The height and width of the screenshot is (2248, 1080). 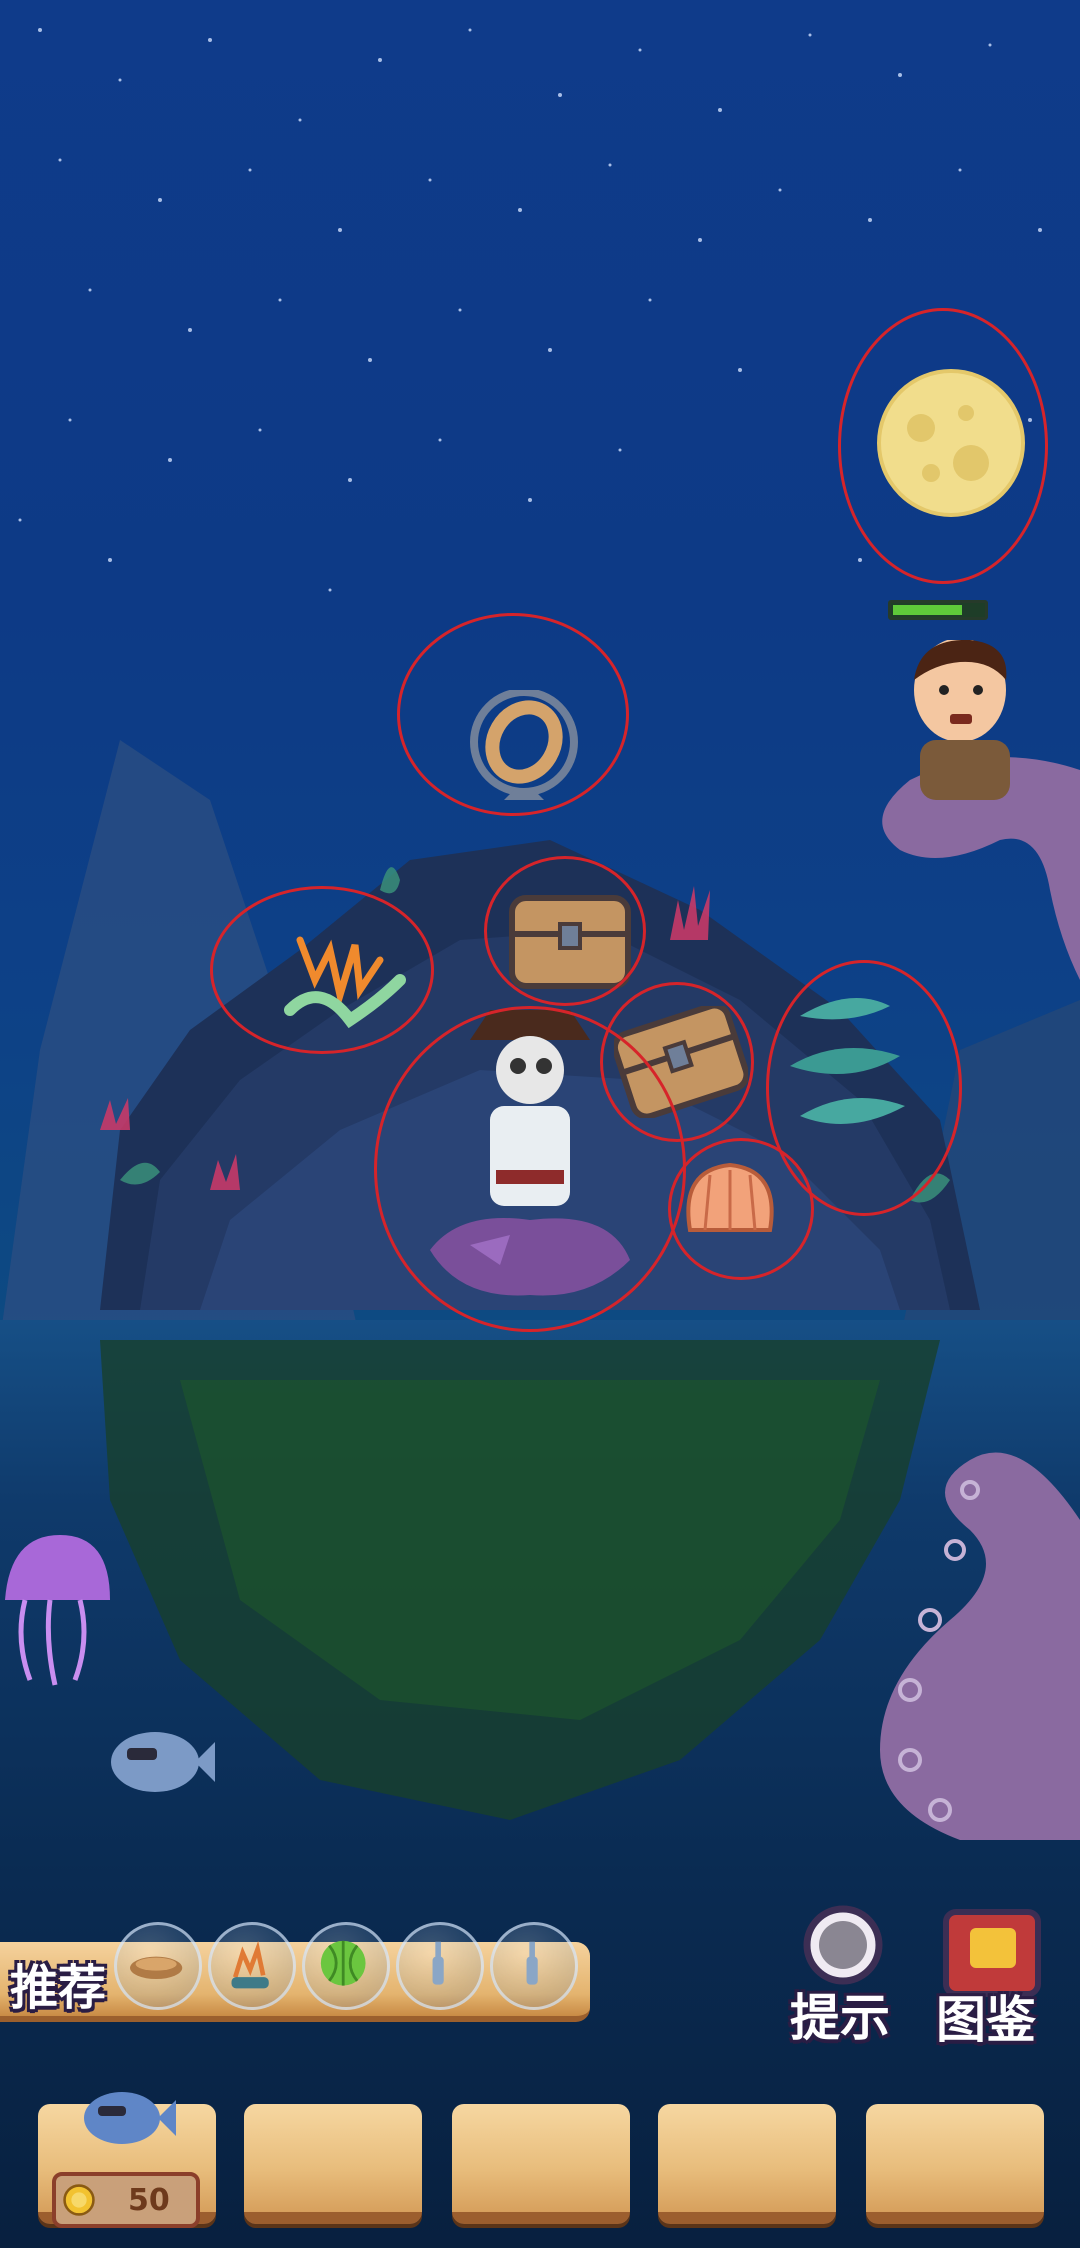 I want to click on hint-button: 提示, so click(x=844, y=1973).